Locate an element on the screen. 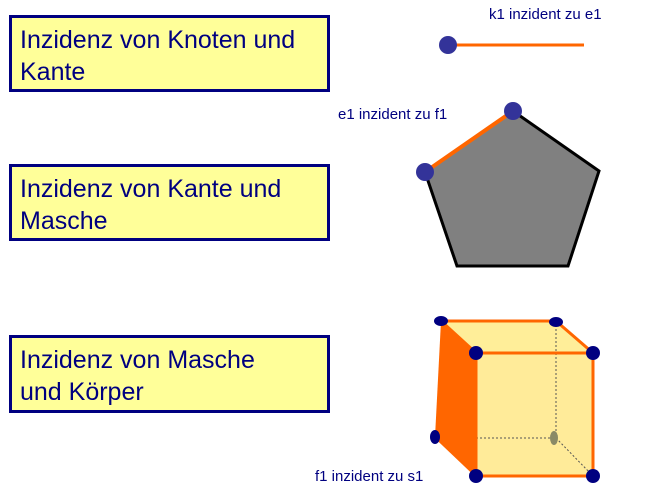 The height and width of the screenshot is (498, 648). caption-vertex-edge: k1 inzident zu e1 is located at coordinates (545, 14).